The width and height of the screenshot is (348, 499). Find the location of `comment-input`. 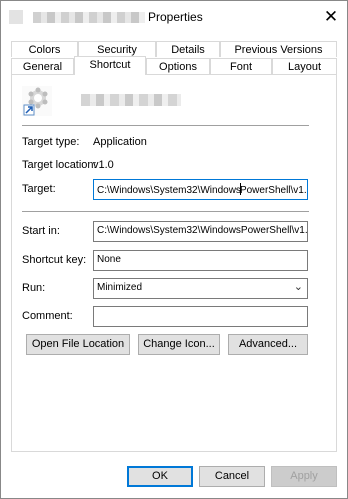

comment-input is located at coordinates (200, 316).